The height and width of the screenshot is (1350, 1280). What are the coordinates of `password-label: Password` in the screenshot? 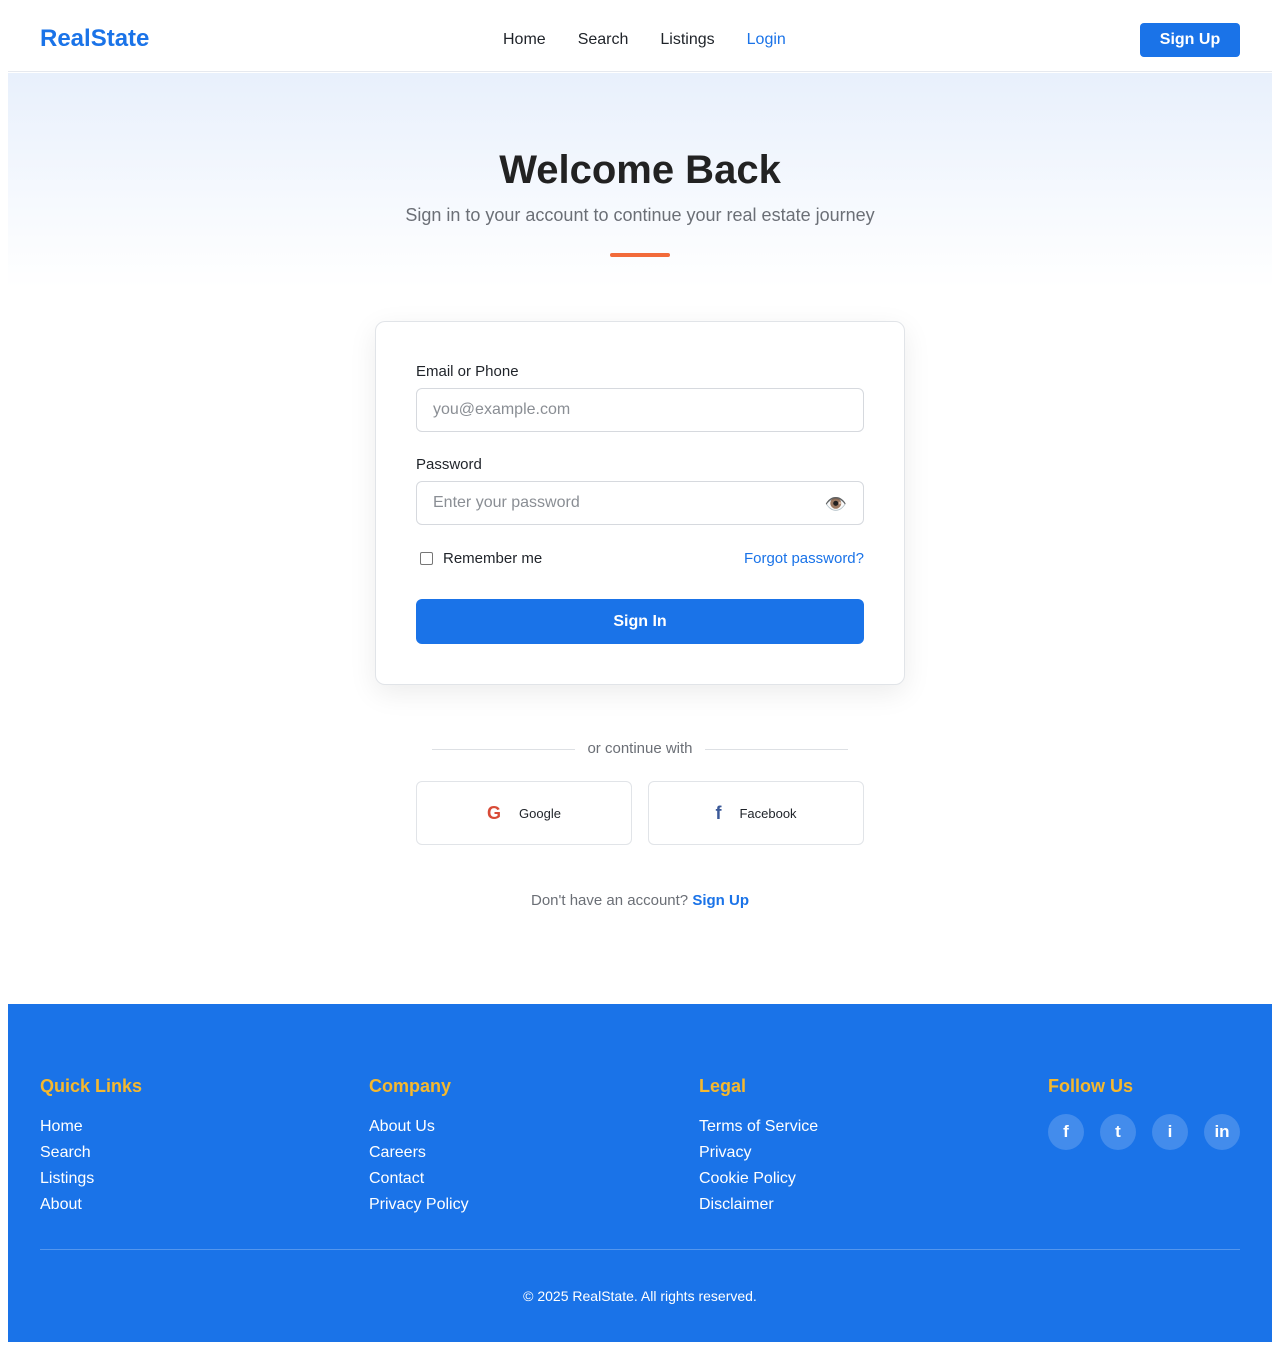 It's located at (449, 464).